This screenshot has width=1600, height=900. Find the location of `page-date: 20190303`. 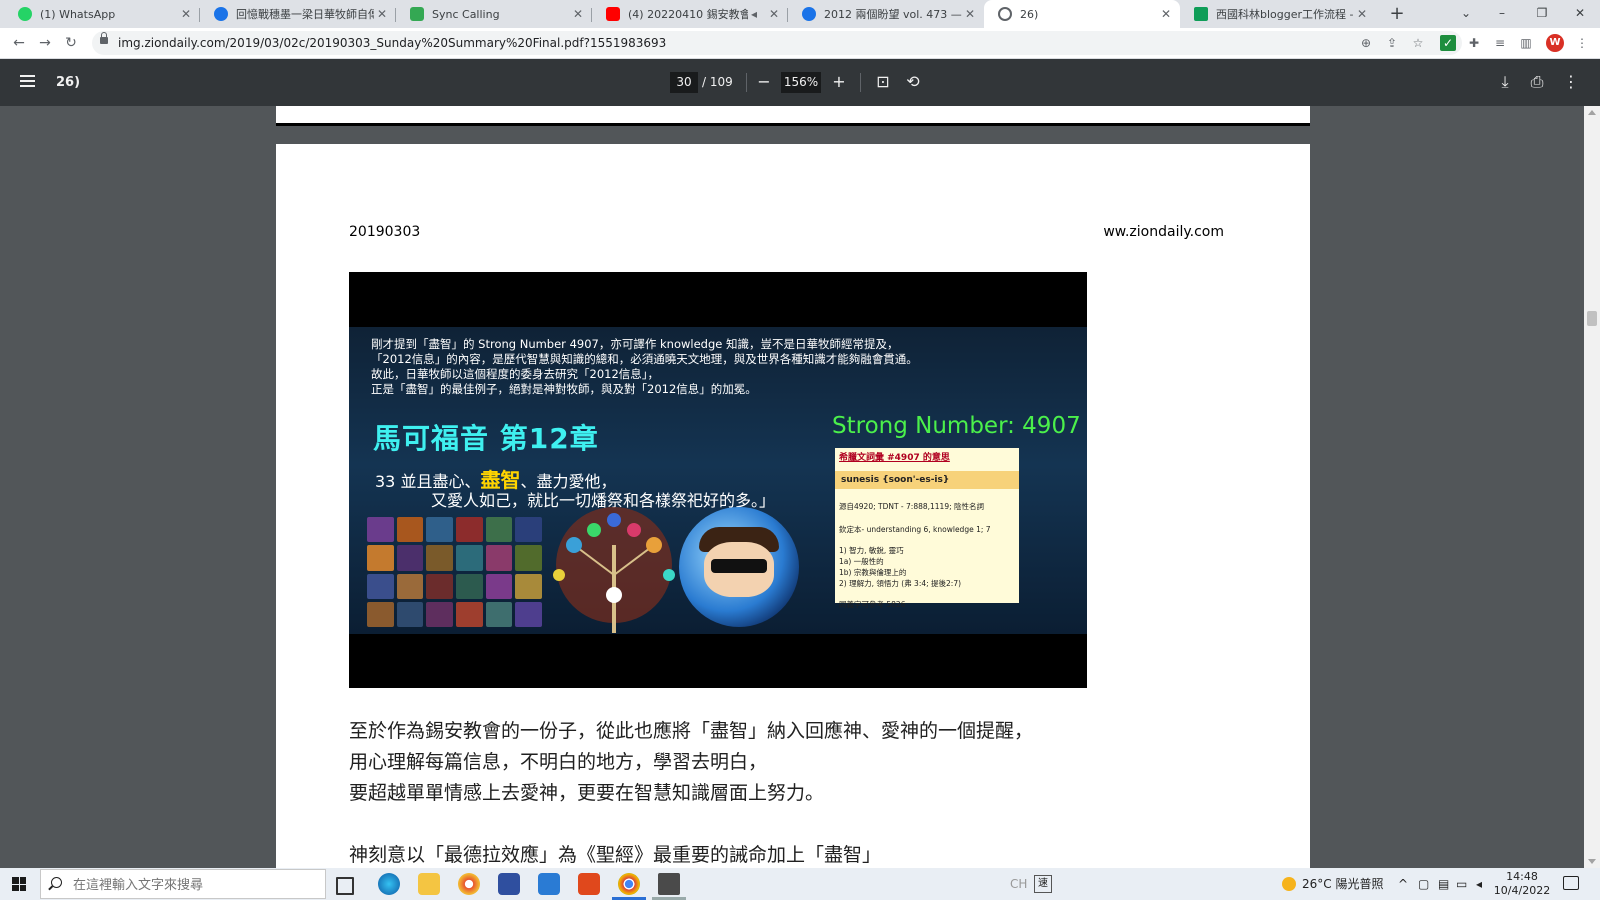

page-date: 20190303 is located at coordinates (385, 232).